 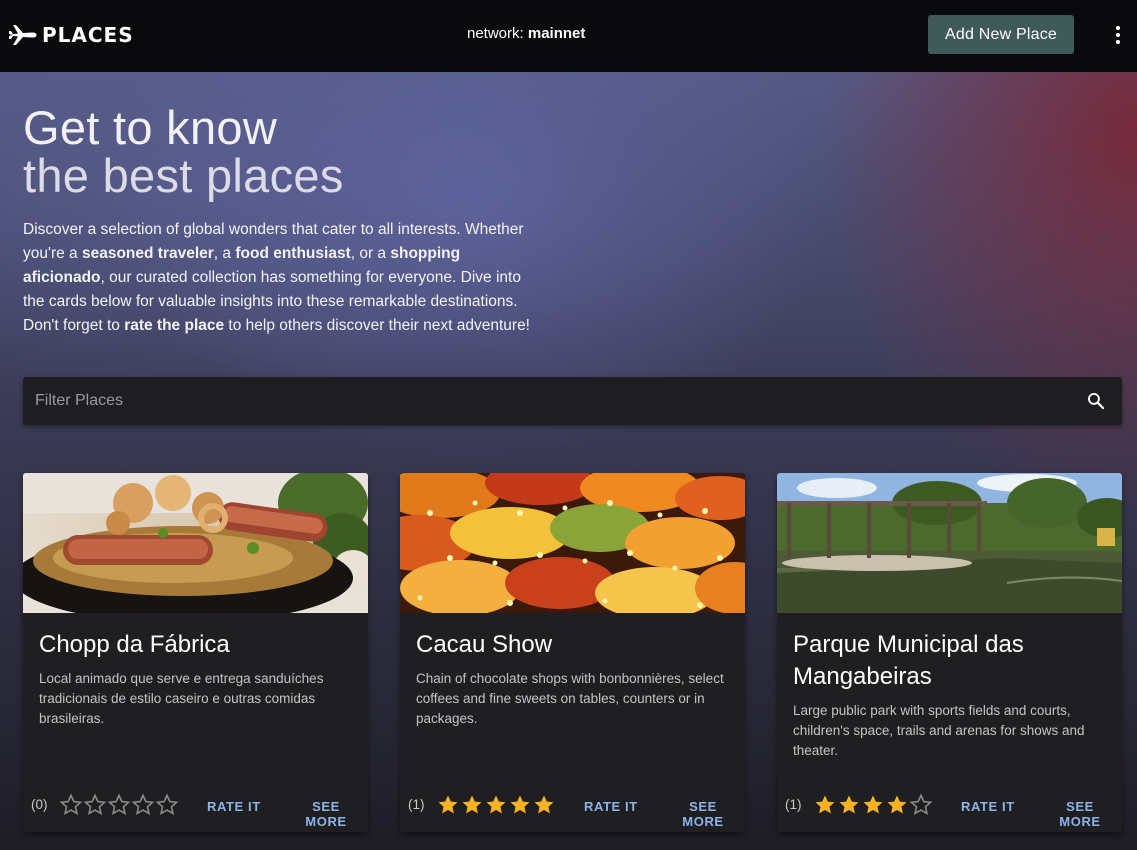 I want to click on add-new-place-button: Add New Place, so click(x=1001, y=34).